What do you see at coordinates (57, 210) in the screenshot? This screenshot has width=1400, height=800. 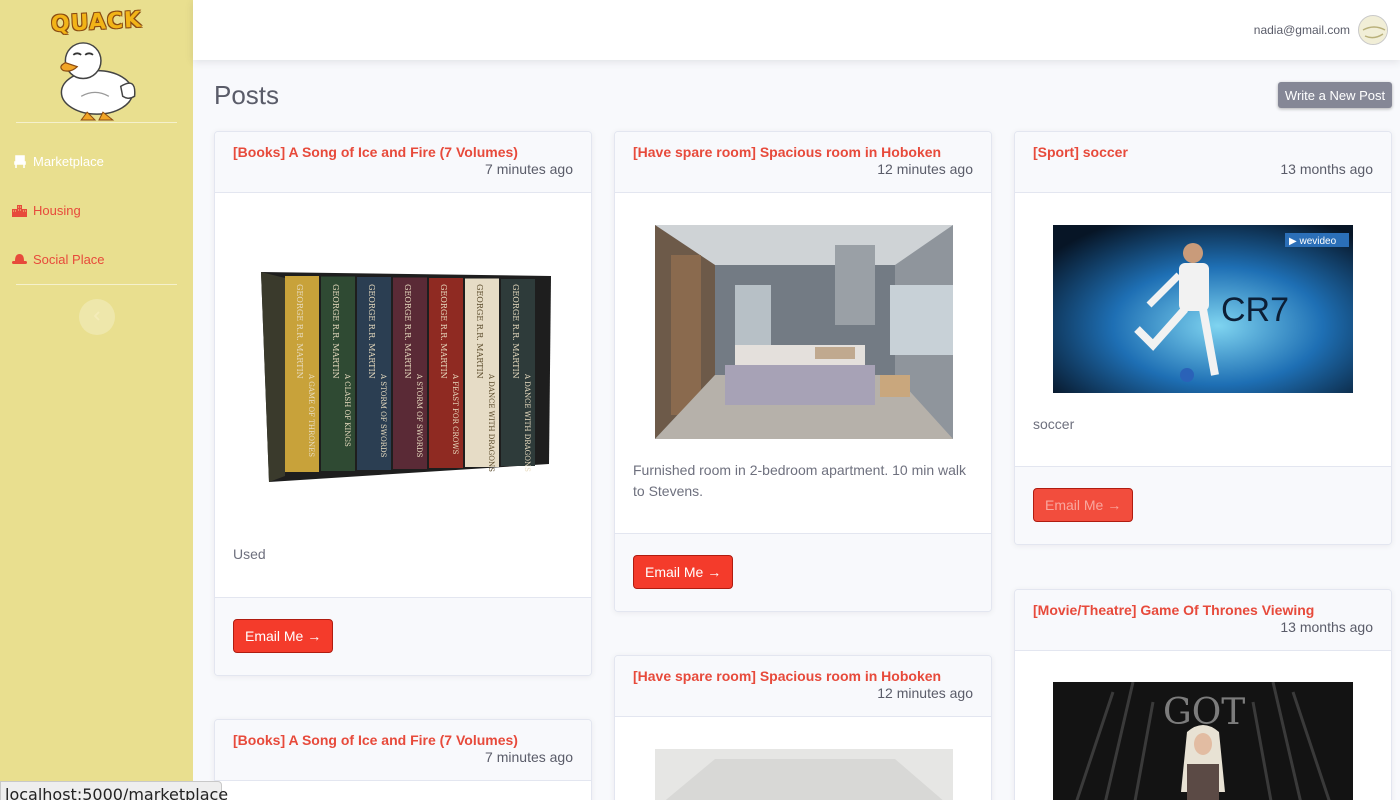 I see `sidebar-item-label: Housing` at bounding box center [57, 210].